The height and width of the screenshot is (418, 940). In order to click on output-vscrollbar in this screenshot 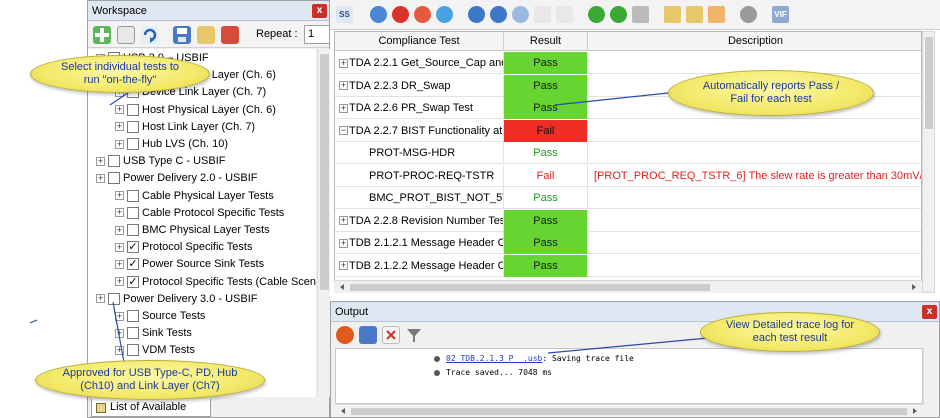, I will do `click(929, 376)`.